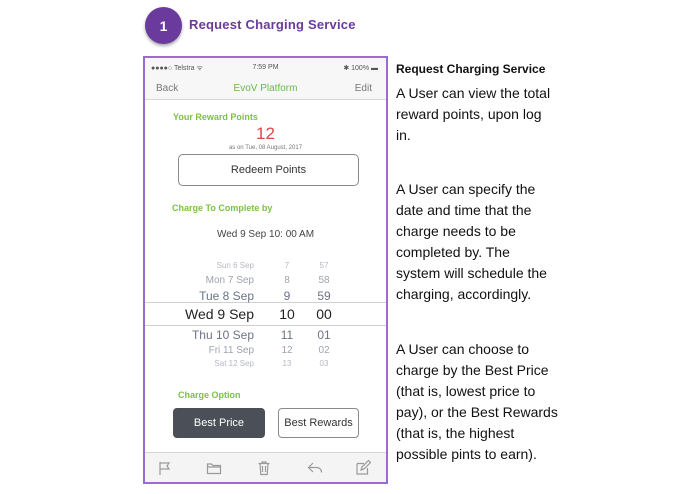  I want to click on picker-day: Sat 12 Sep, so click(234, 363).